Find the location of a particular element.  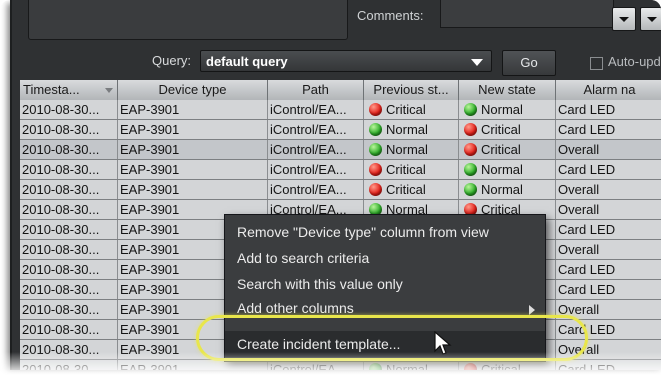

comments-field is located at coordinates (527, 14).